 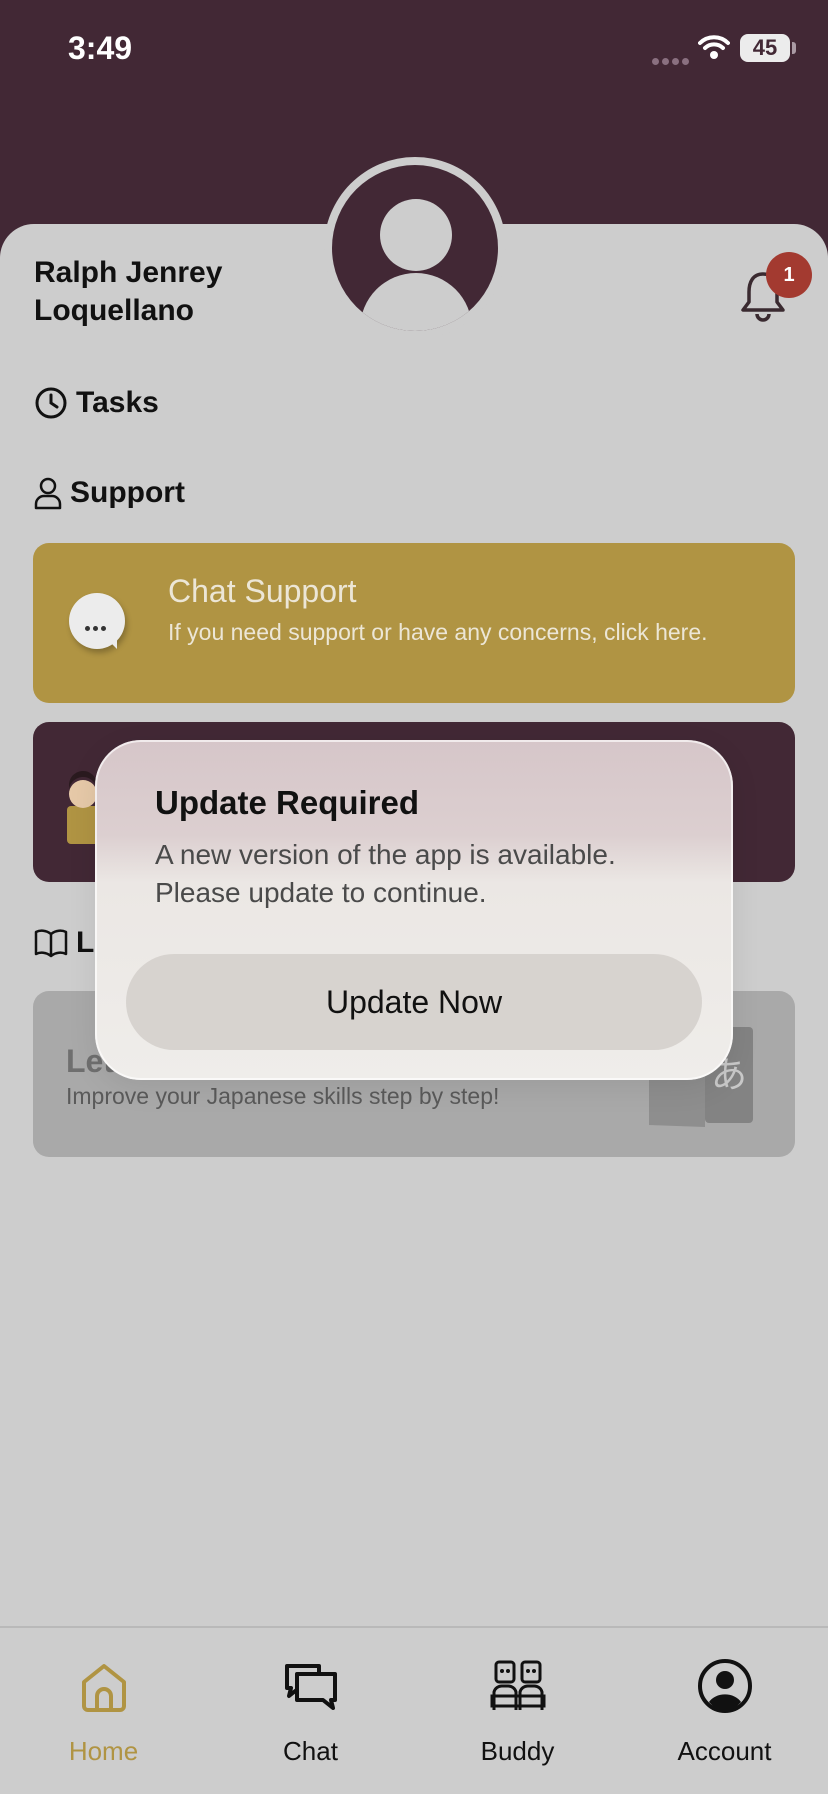 What do you see at coordinates (414, 50) in the screenshot?
I see `status-bar: 3:49 45` at bounding box center [414, 50].